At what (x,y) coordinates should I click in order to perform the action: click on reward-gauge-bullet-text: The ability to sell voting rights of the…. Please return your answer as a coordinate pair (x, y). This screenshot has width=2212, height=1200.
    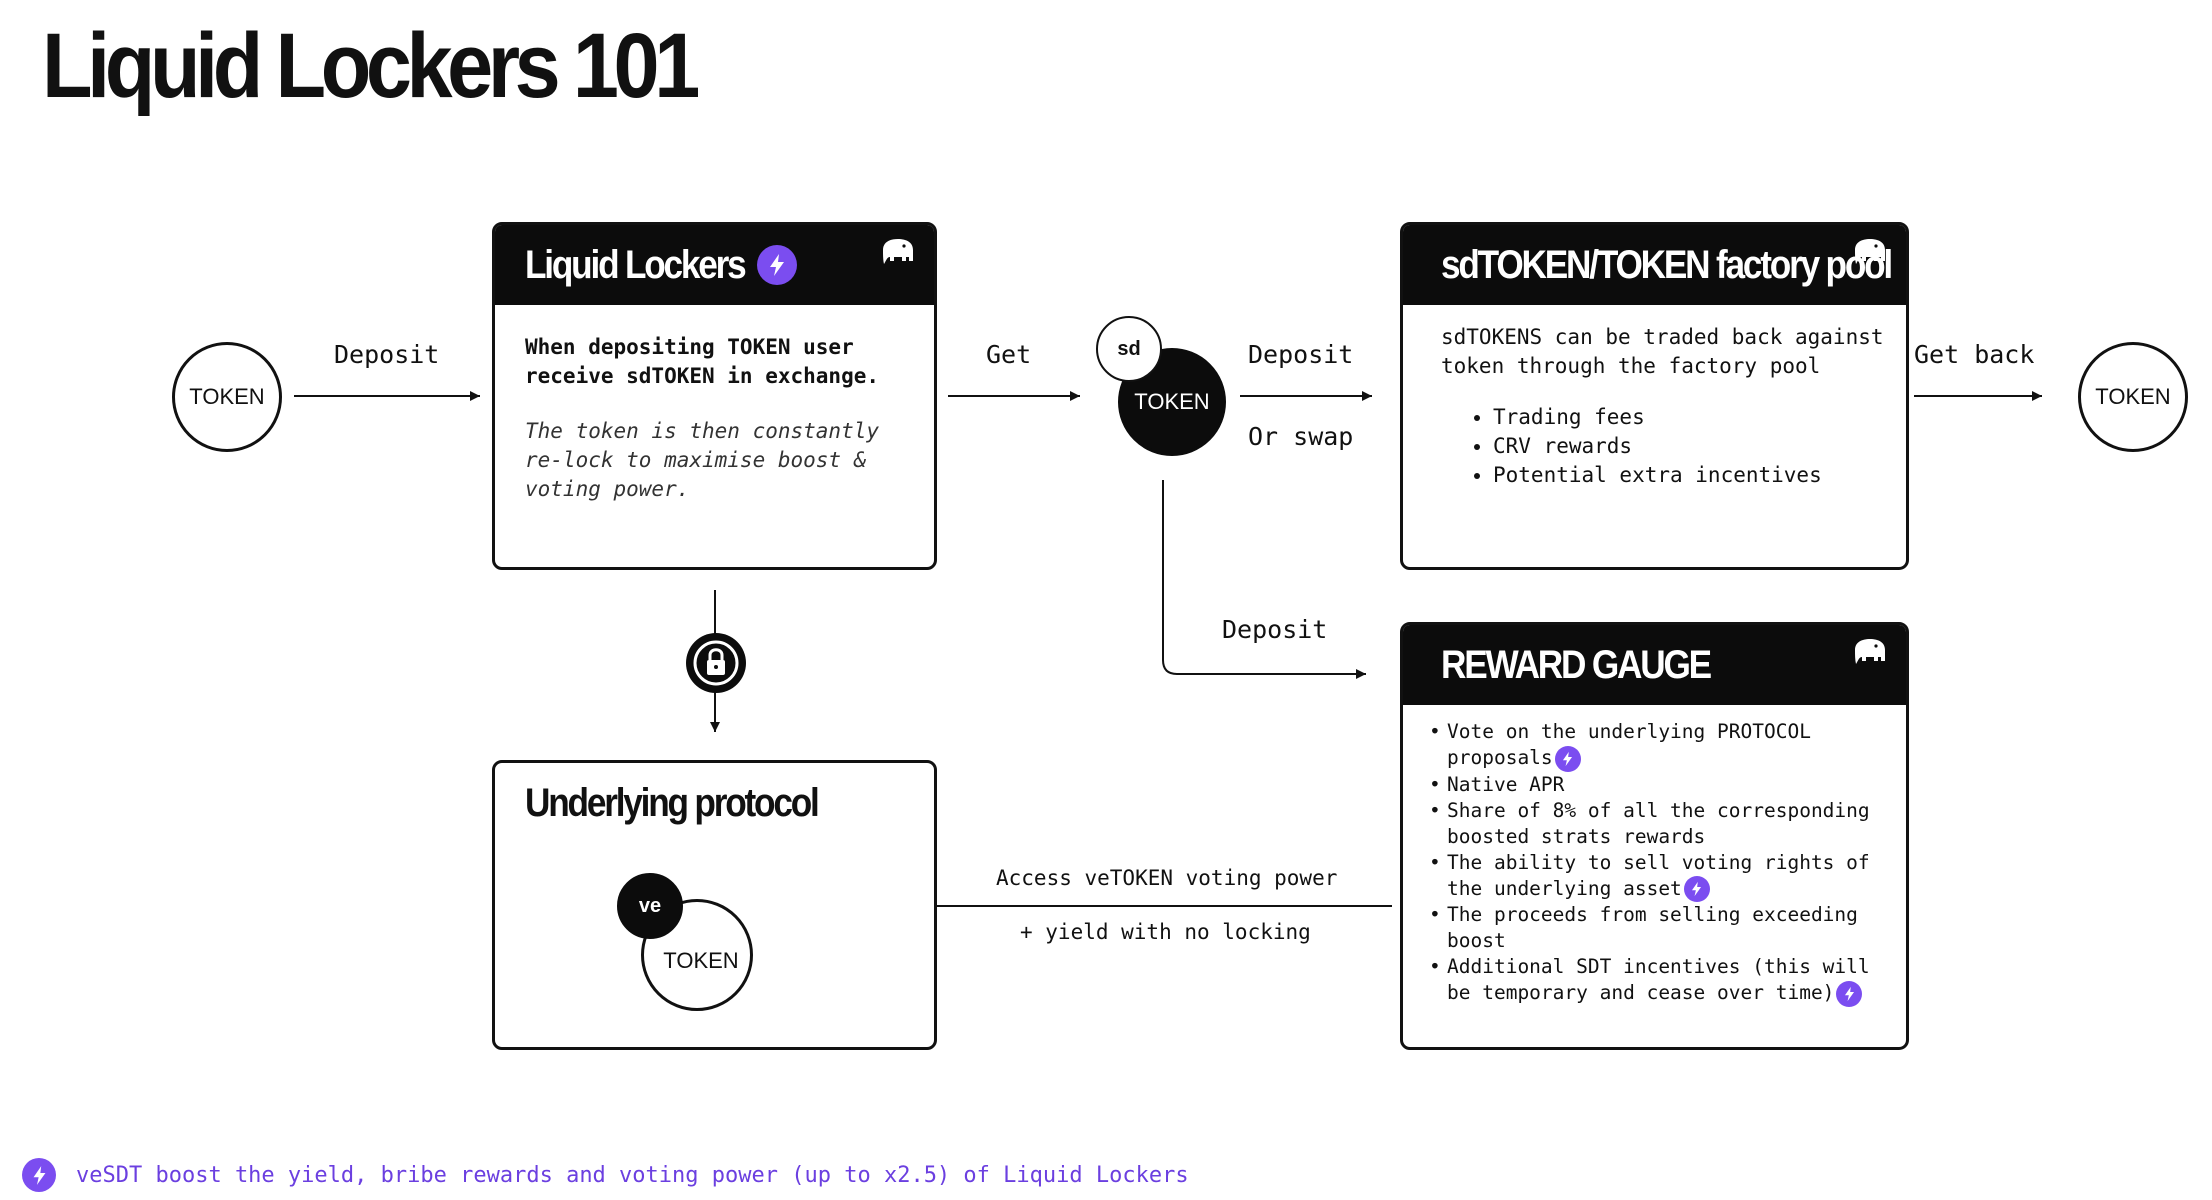
    Looking at the image, I should click on (1658, 875).